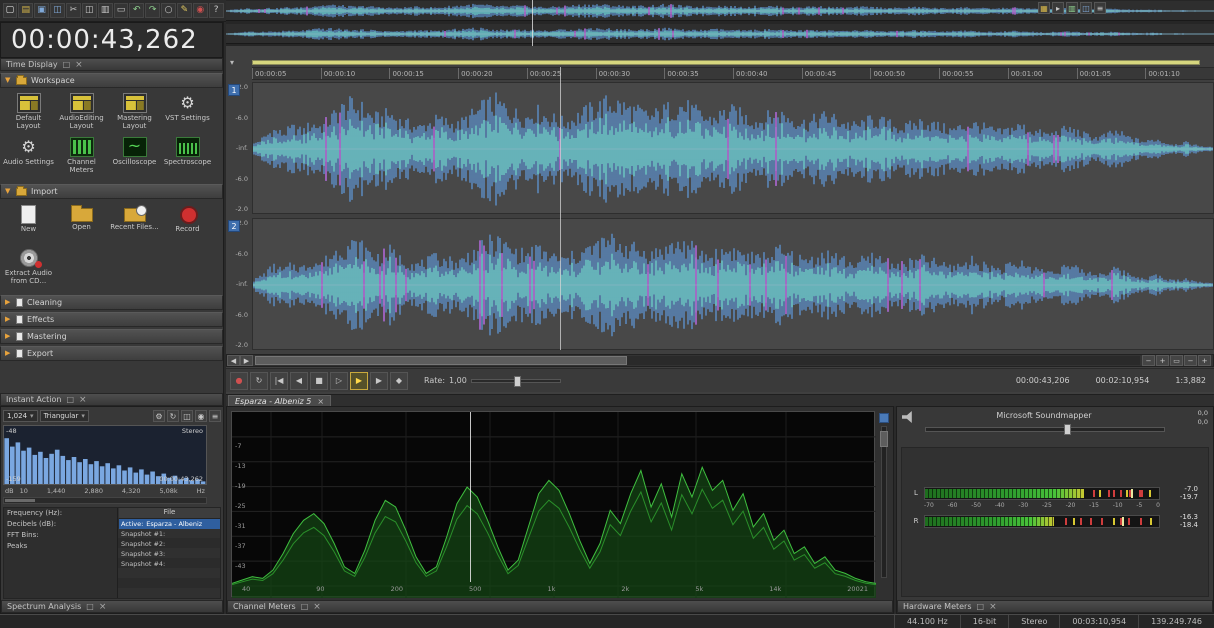 This screenshot has height=628, width=1214. I want to click on spectrum-analysis-title-bar: Spectrum Analysis, so click(112, 606).